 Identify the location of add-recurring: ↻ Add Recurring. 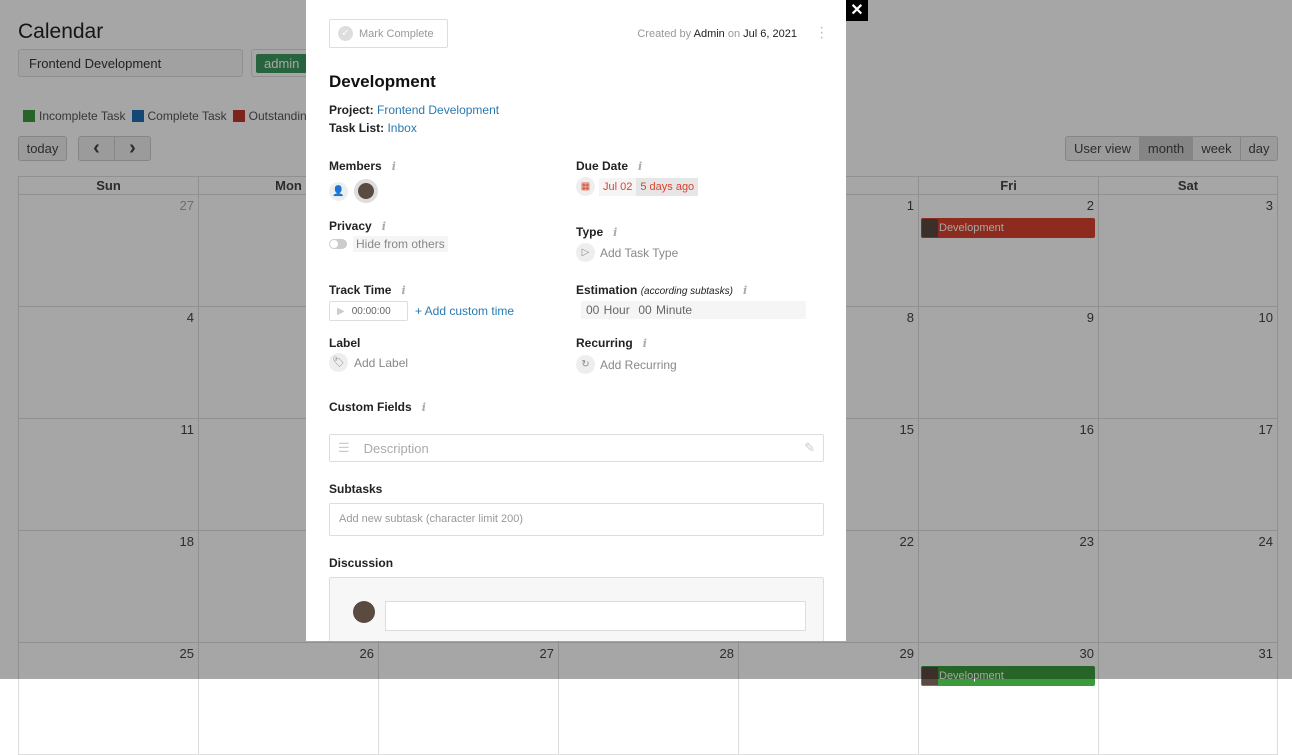
(626, 364).